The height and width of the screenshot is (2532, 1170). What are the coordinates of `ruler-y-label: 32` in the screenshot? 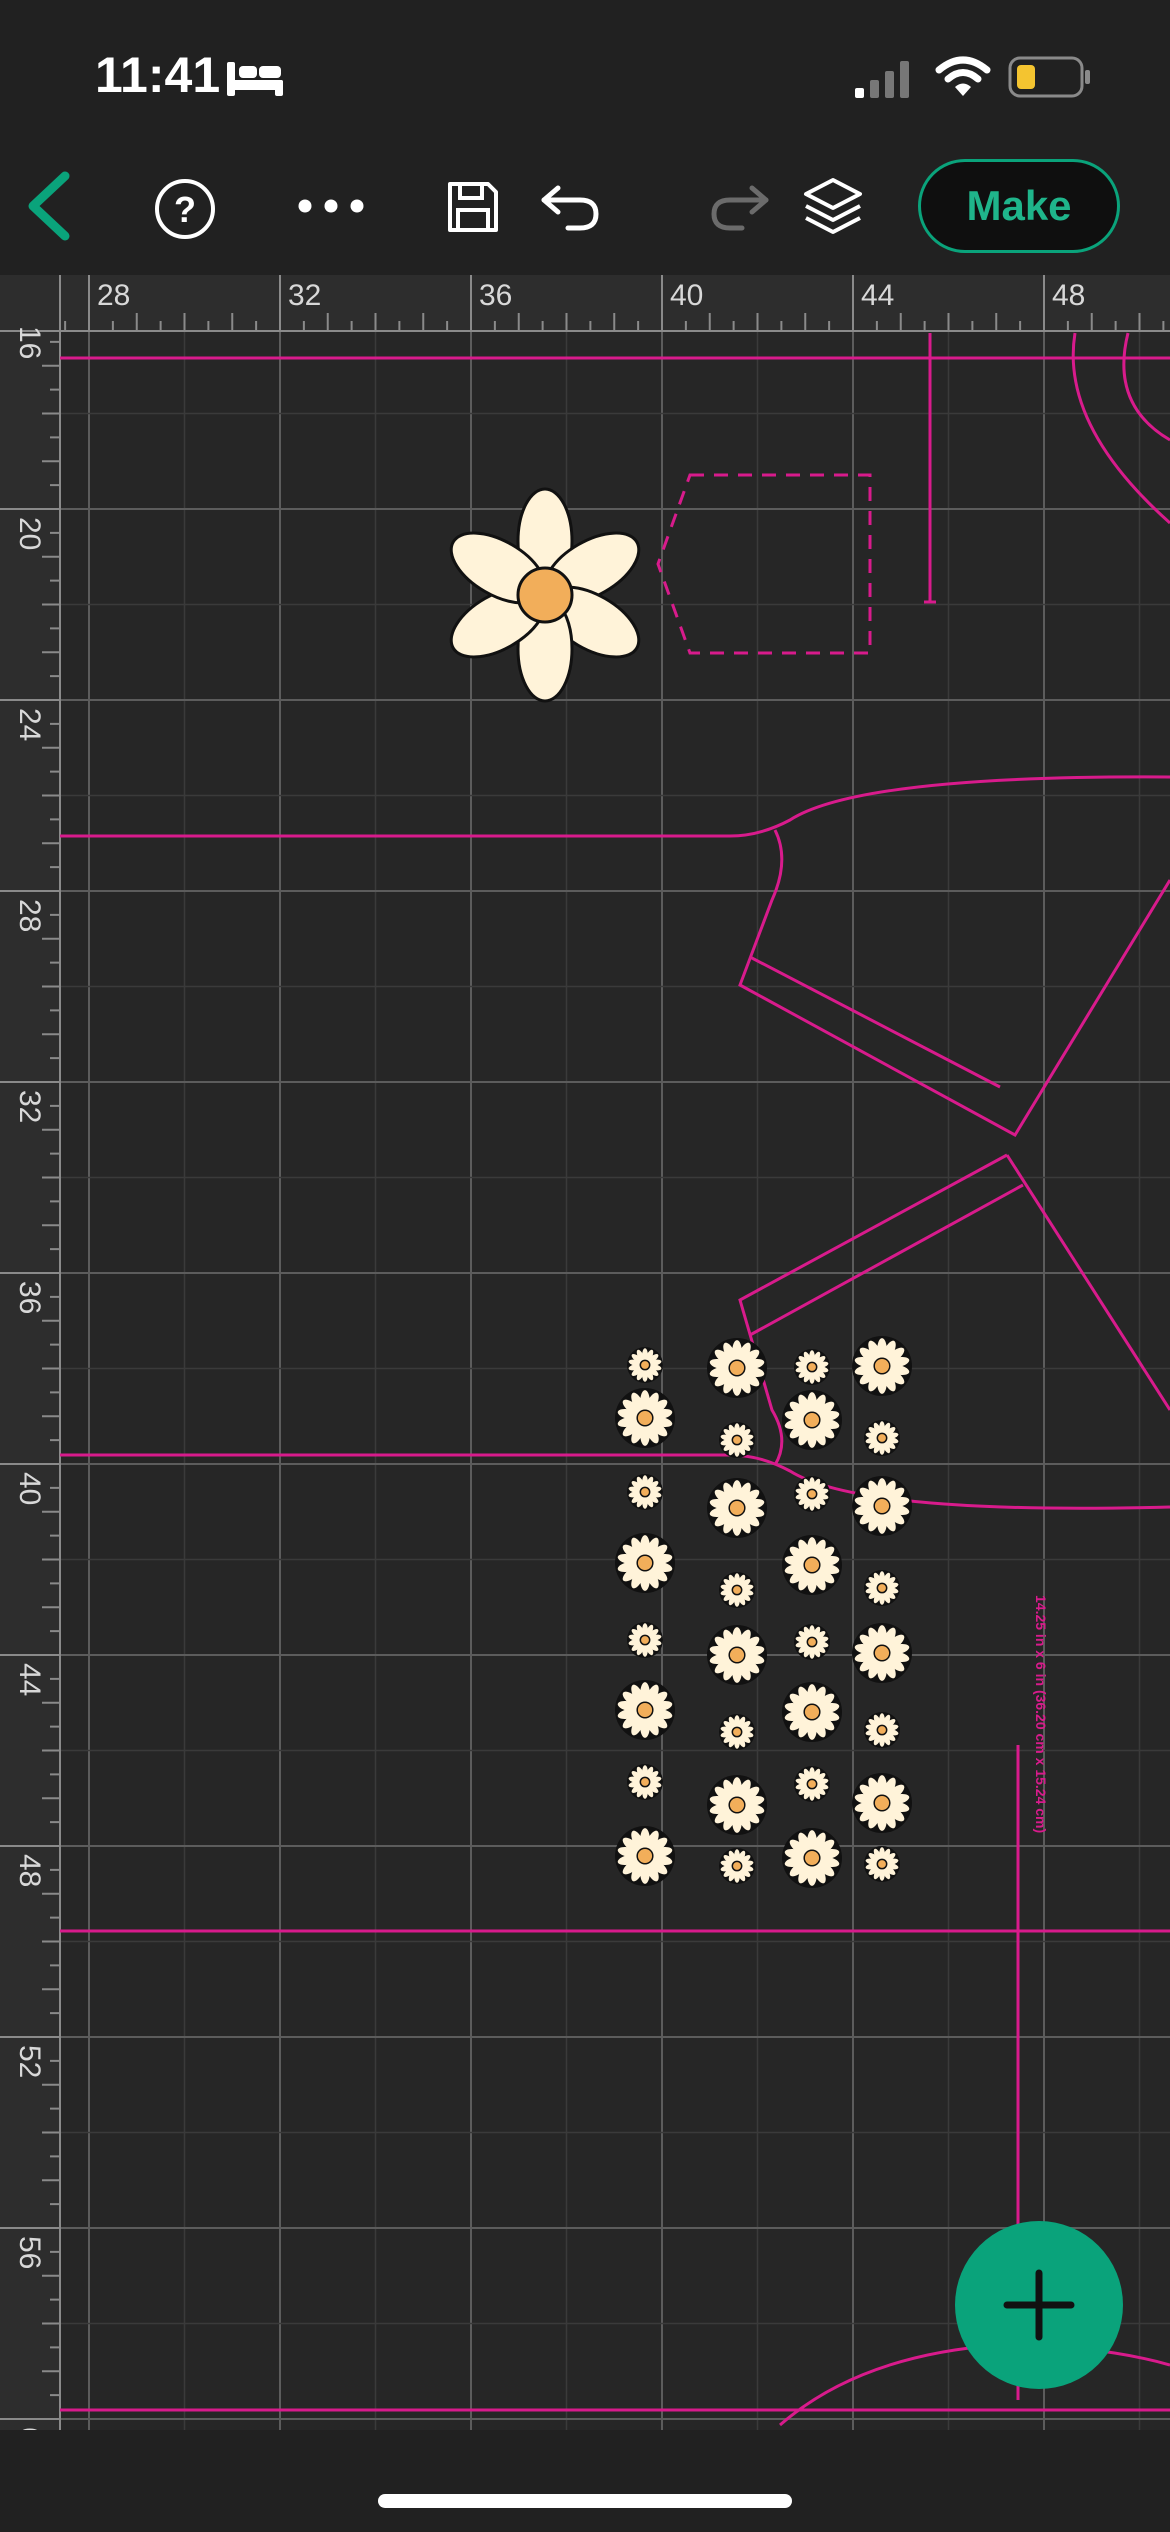 It's located at (29, 1106).